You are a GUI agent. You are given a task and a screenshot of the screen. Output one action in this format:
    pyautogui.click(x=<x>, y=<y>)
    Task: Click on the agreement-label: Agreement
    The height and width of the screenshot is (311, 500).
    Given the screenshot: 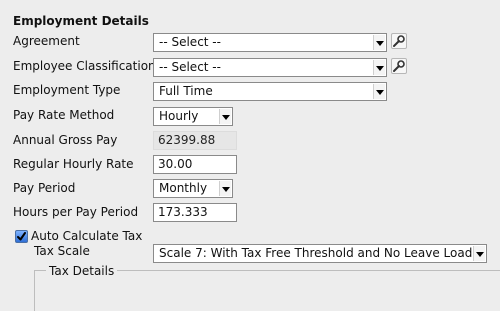 What is the action you would take?
    pyautogui.click(x=46, y=41)
    